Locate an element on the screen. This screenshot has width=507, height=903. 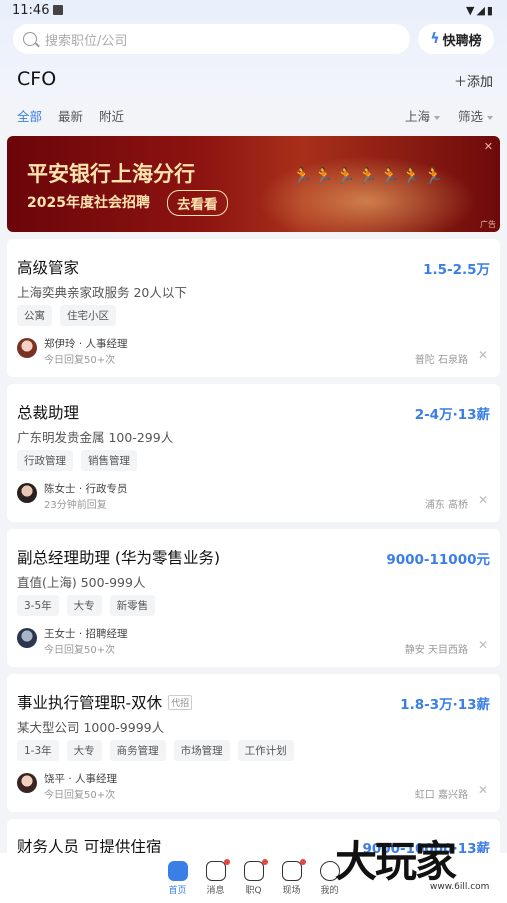
watermark-url: www.6ill.com is located at coordinates (460, 887).